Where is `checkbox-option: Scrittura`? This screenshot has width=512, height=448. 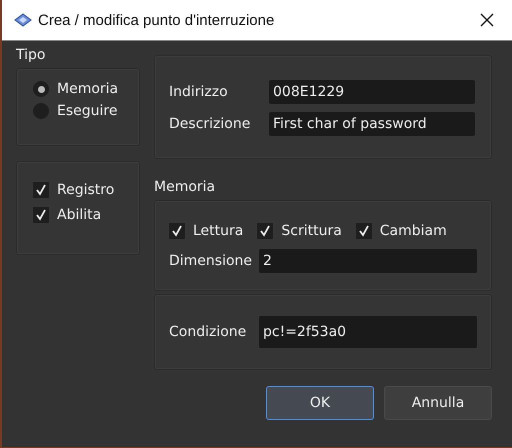
checkbox-option: Scrittura is located at coordinates (299, 231).